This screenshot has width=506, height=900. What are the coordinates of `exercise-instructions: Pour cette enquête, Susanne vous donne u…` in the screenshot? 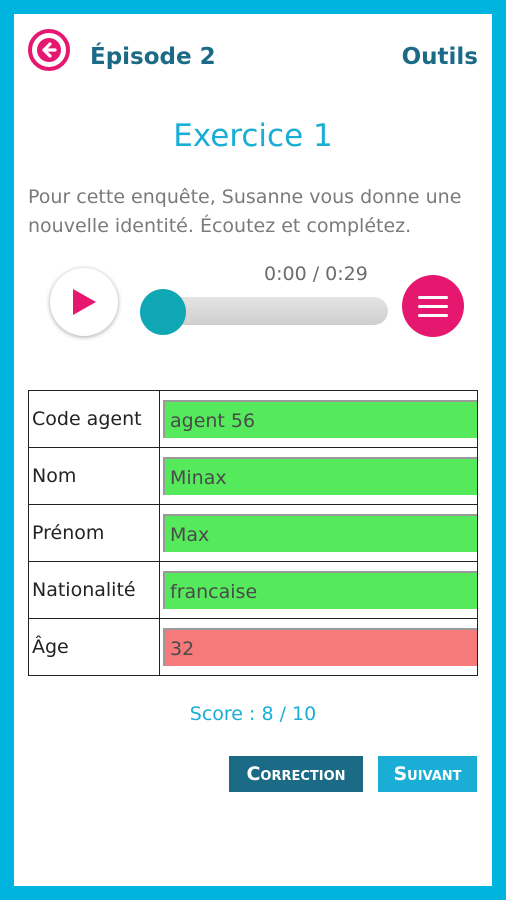 It's located at (245, 211).